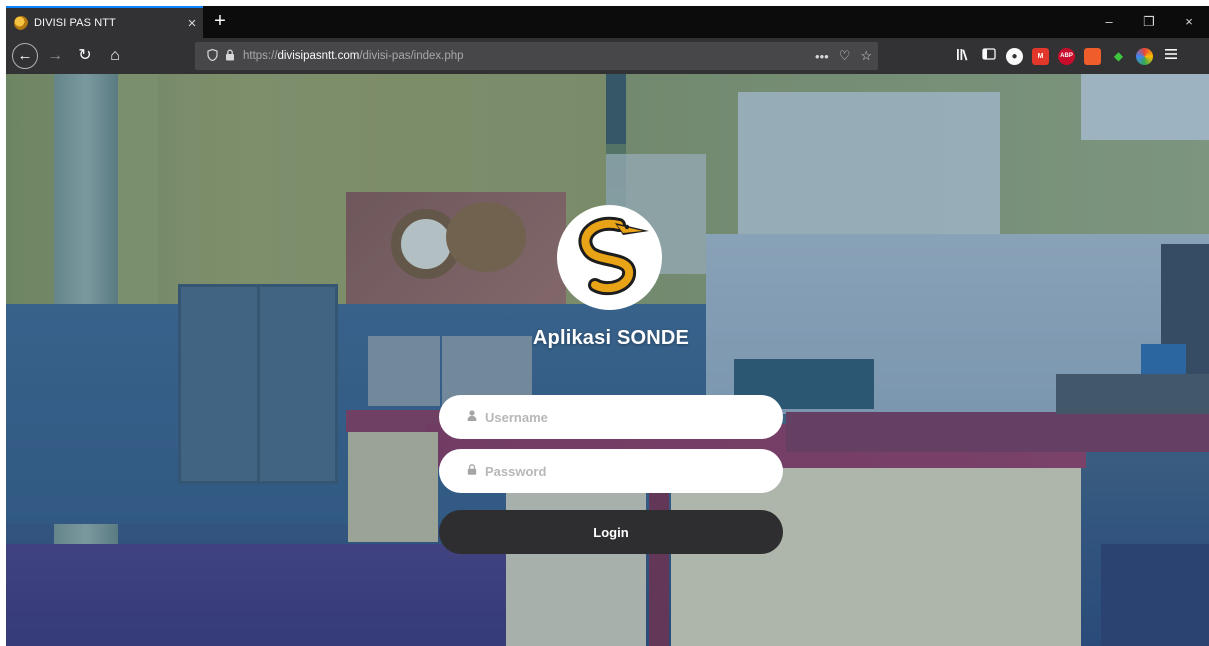 This screenshot has height=646, width=1209. I want to click on adblock-icon: ABP, so click(1066, 56).